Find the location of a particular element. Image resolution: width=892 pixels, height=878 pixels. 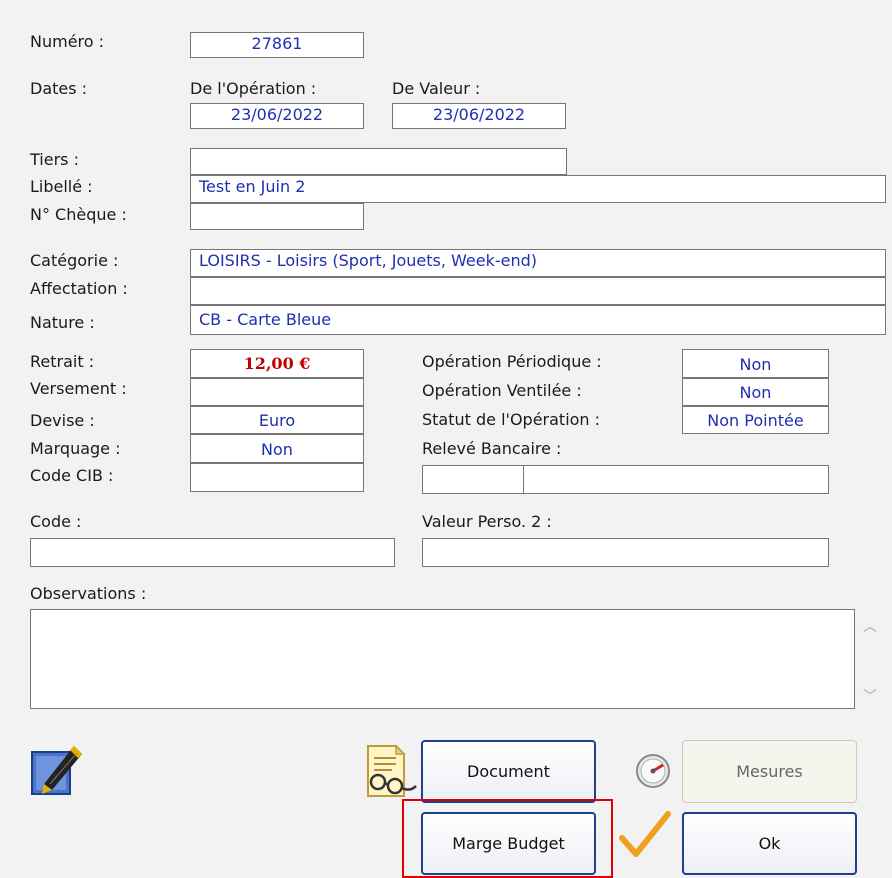

gauge-icon is located at coordinates (653, 771).